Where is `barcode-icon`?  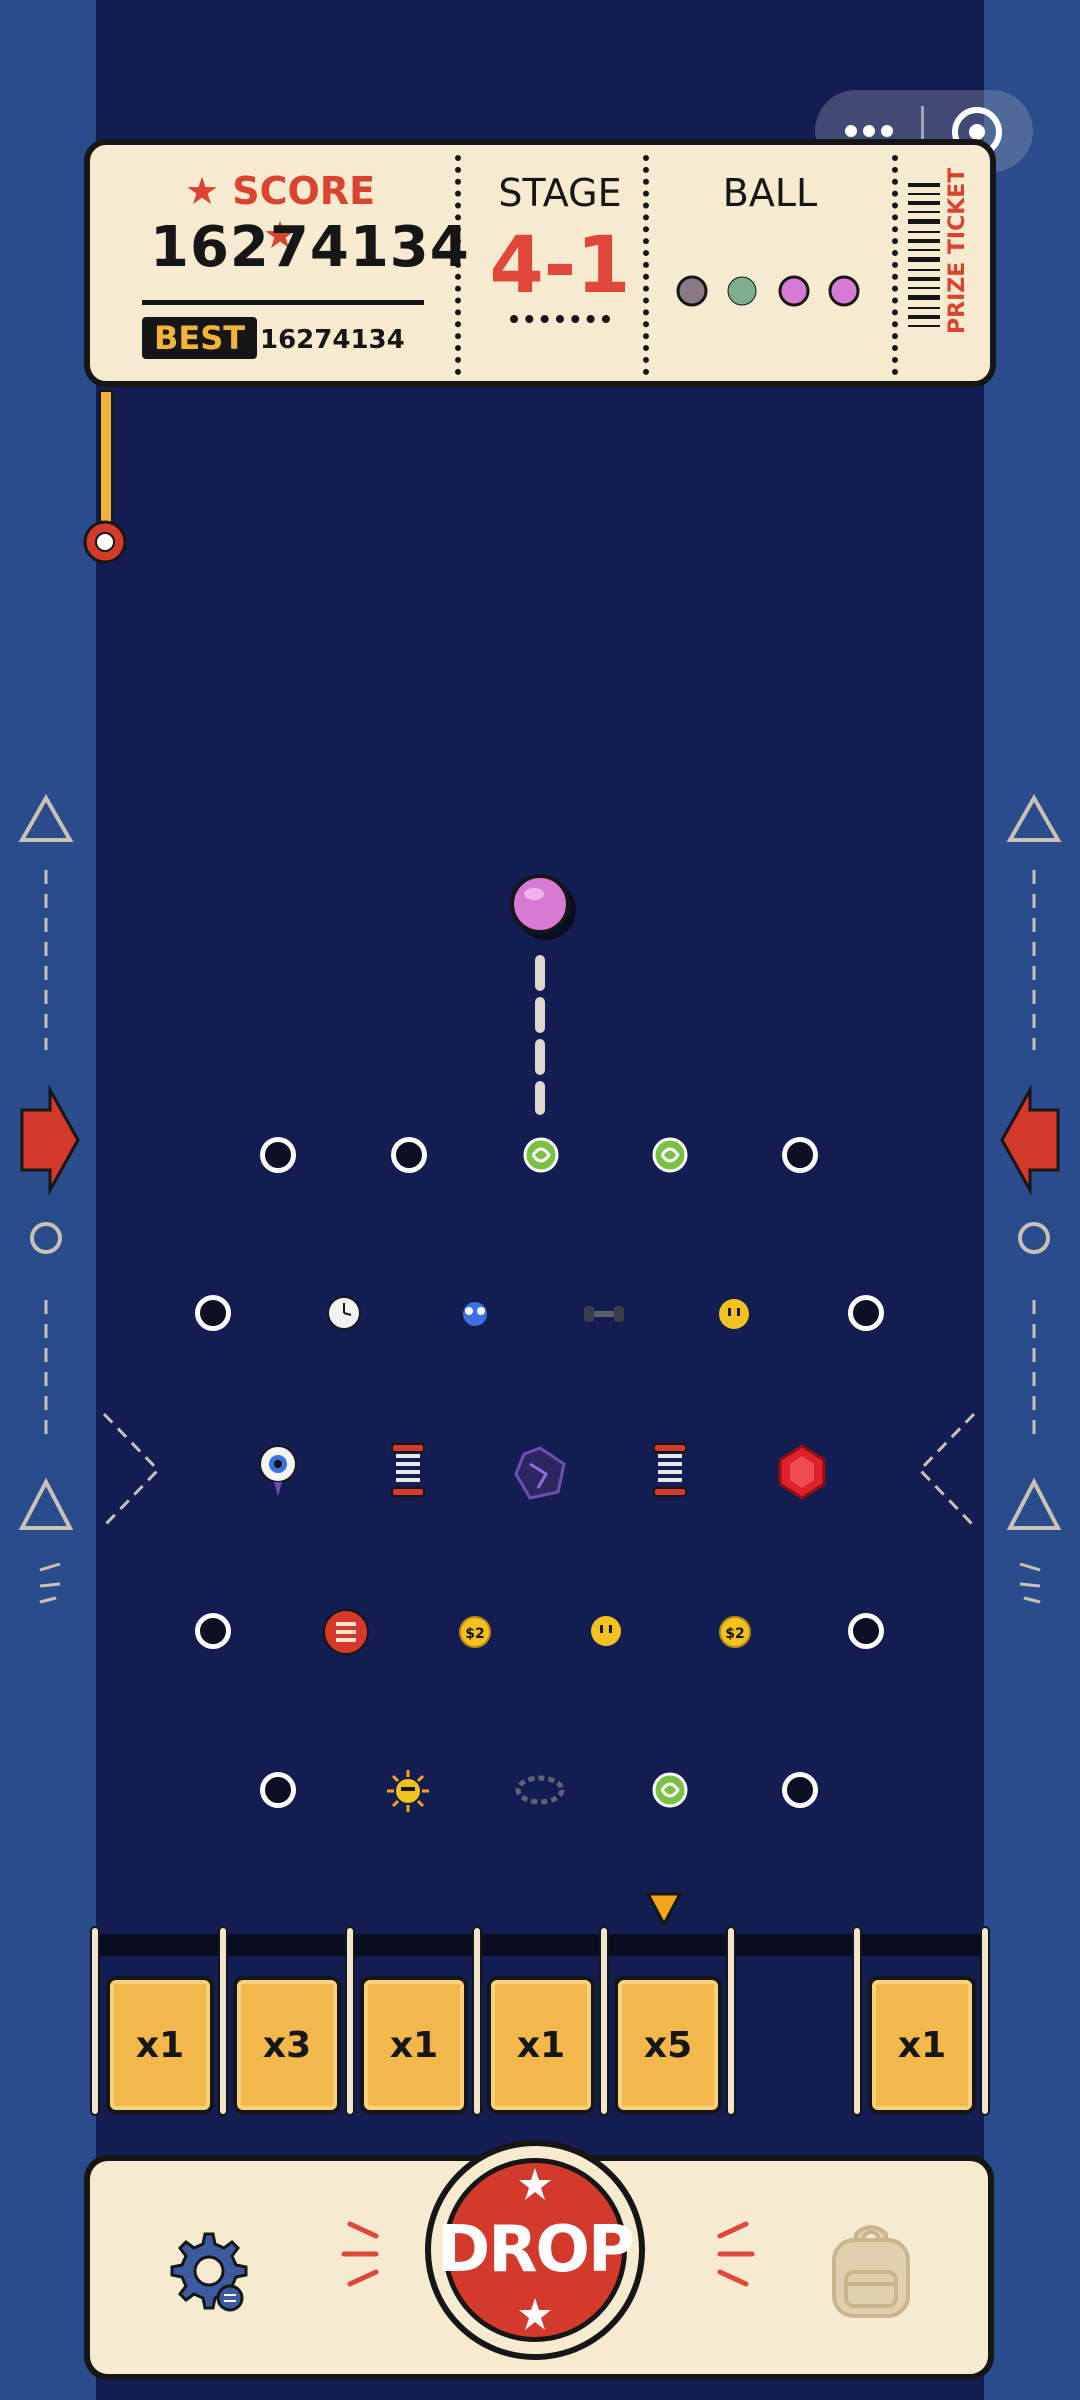 barcode-icon is located at coordinates (924, 255).